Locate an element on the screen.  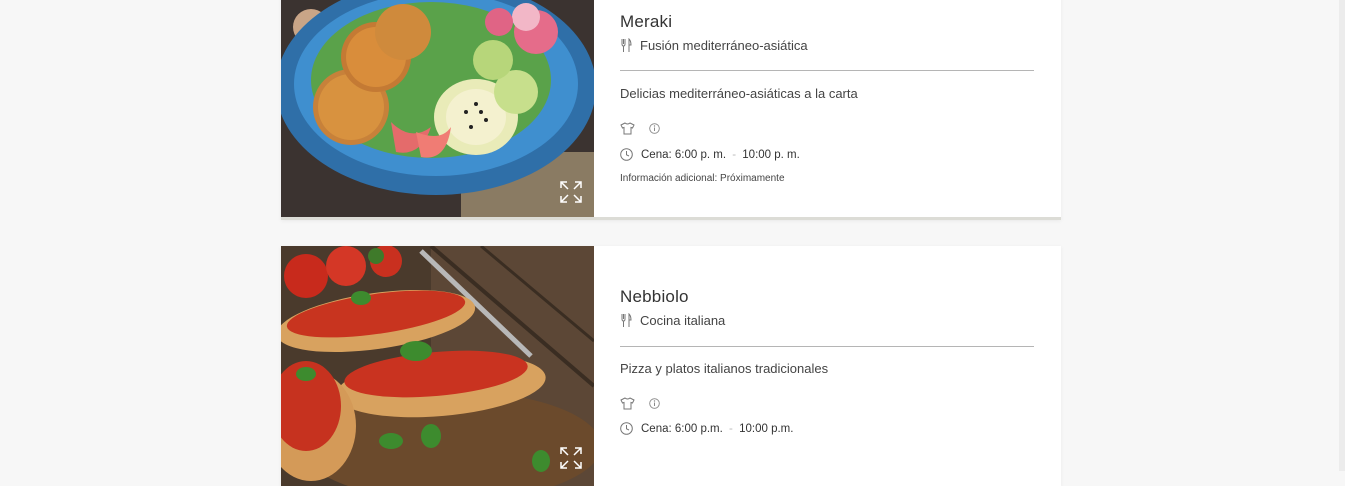
hours-open: 6:00 p.m. is located at coordinates (698, 428).